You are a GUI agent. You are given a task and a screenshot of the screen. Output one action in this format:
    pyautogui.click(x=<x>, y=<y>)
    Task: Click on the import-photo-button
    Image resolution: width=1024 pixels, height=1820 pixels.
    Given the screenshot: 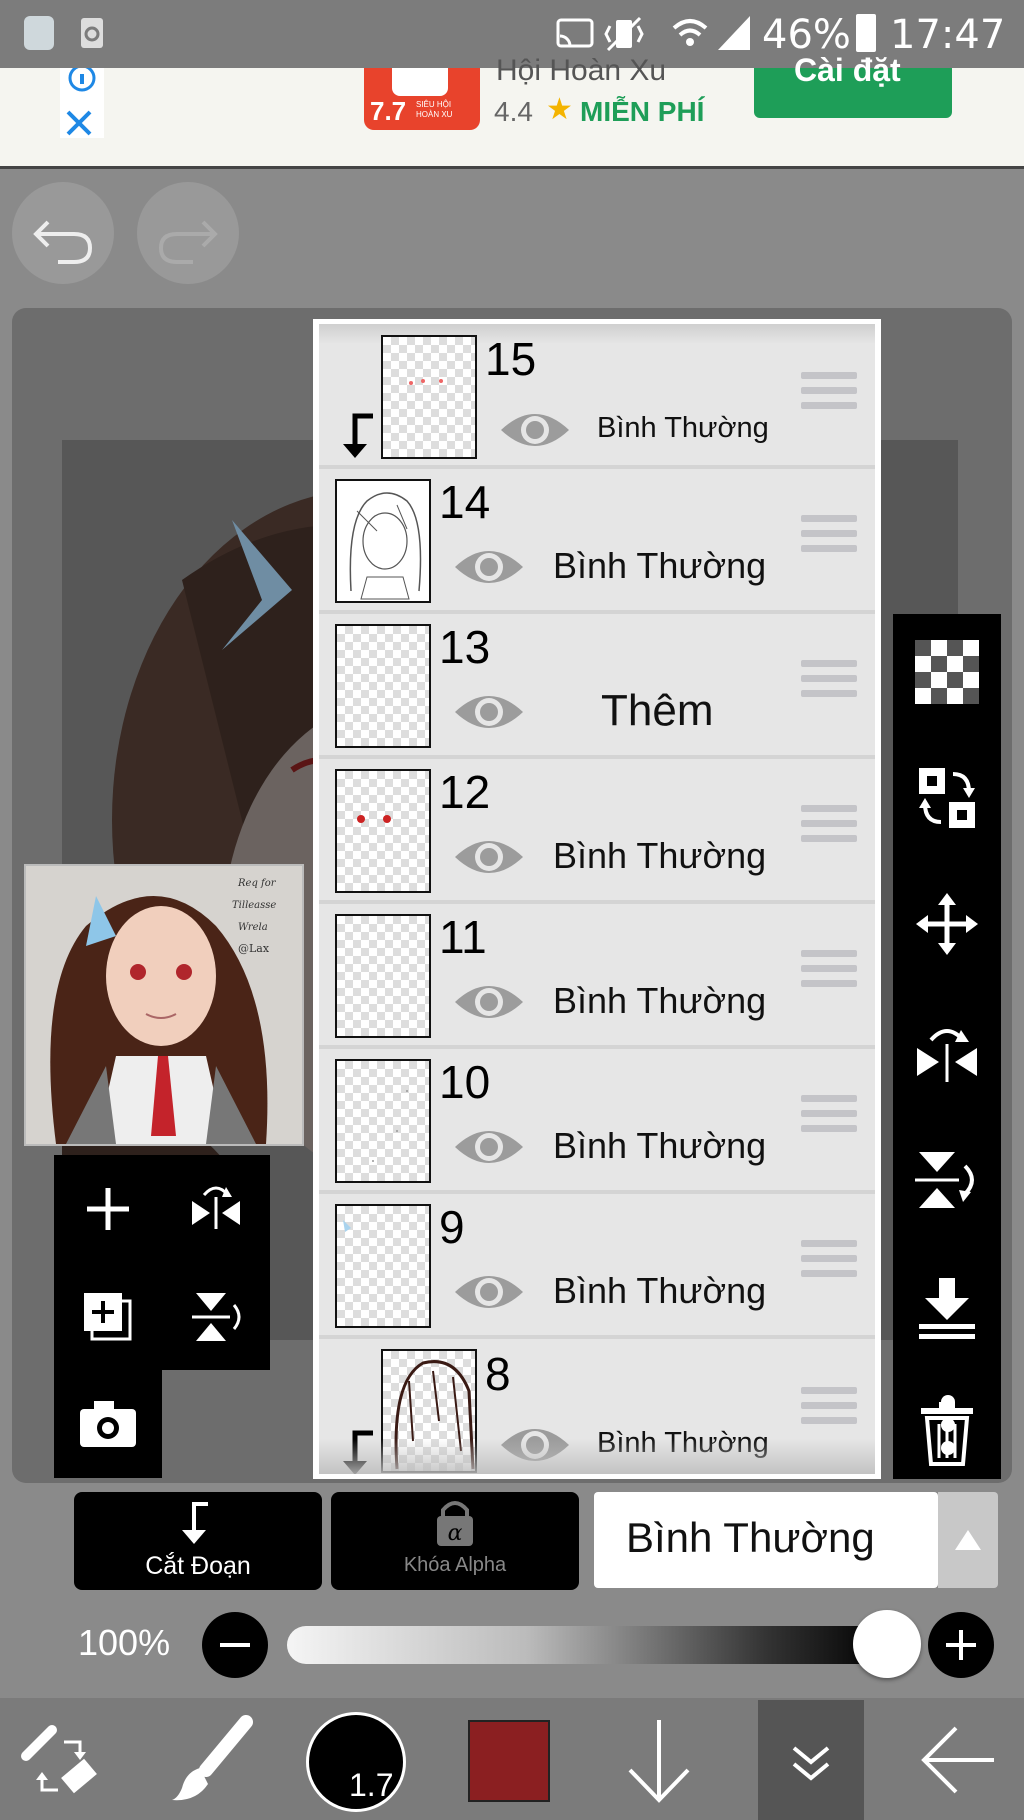 What is the action you would take?
    pyautogui.click(x=108, y=1424)
    